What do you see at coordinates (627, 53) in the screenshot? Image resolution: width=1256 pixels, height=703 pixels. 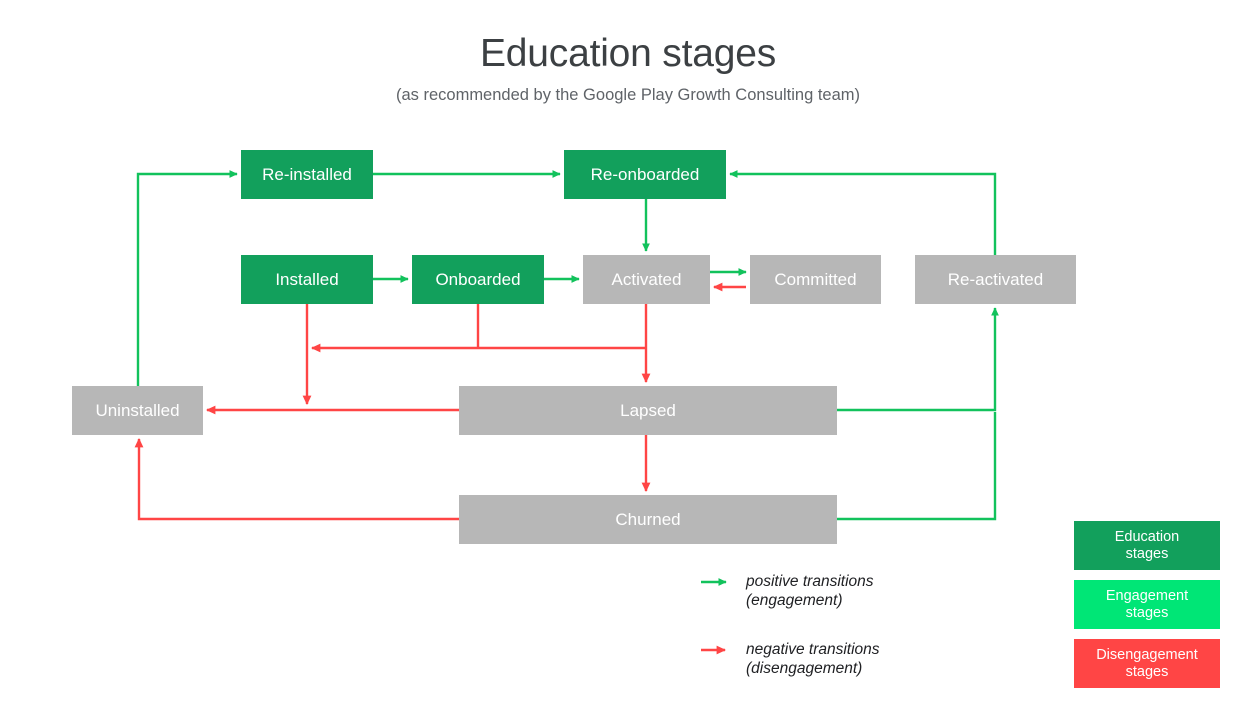 I see `page-title: Education stages` at bounding box center [627, 53].